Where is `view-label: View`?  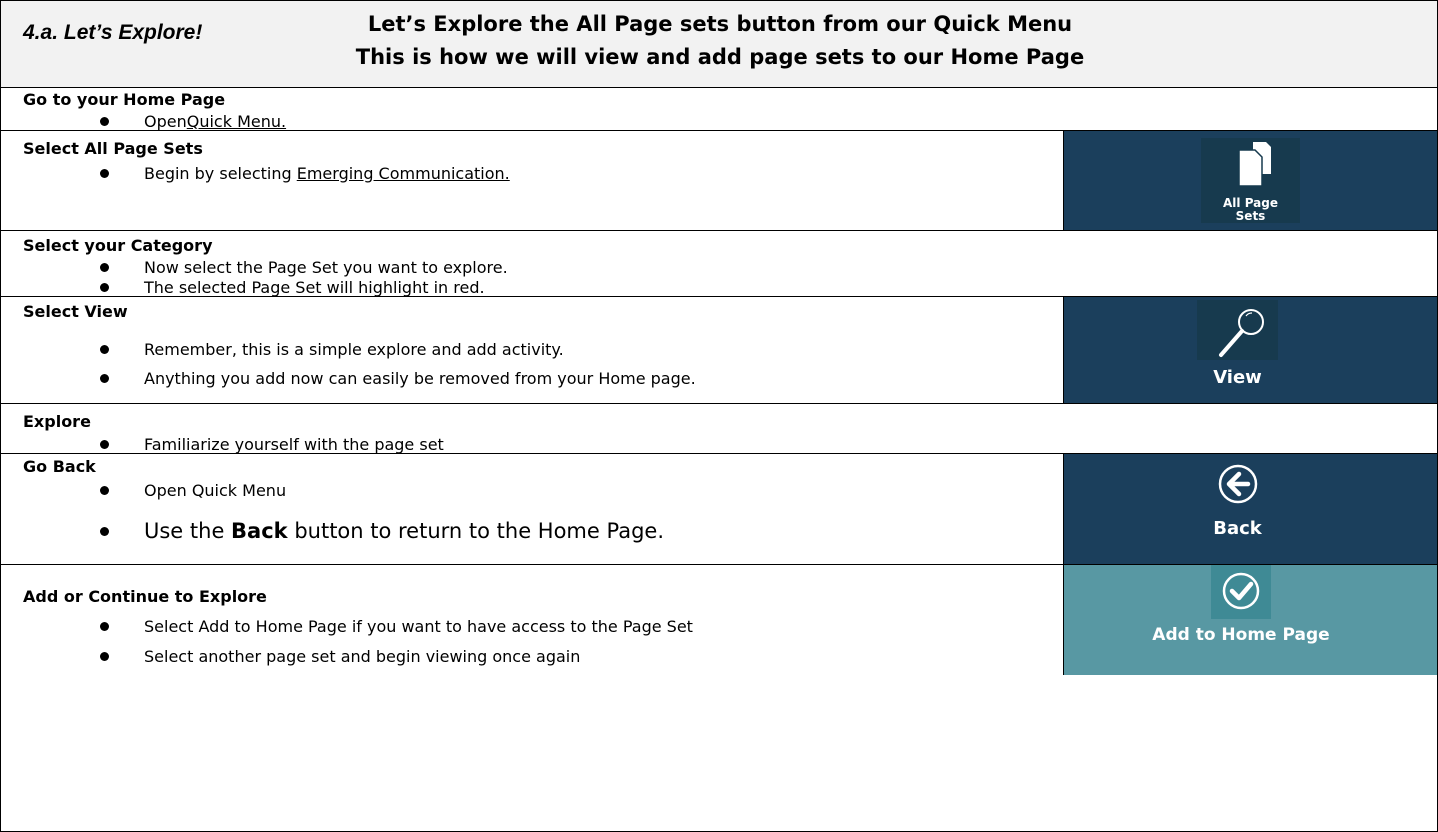
view-label: View is located at coordinates (1237, 377).